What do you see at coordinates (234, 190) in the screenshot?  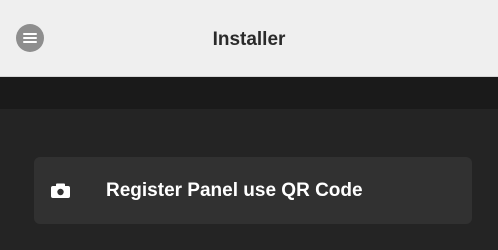 I see `register-panel-qr-label: Register Panel use QR Code` at bounding box center [234, 190].